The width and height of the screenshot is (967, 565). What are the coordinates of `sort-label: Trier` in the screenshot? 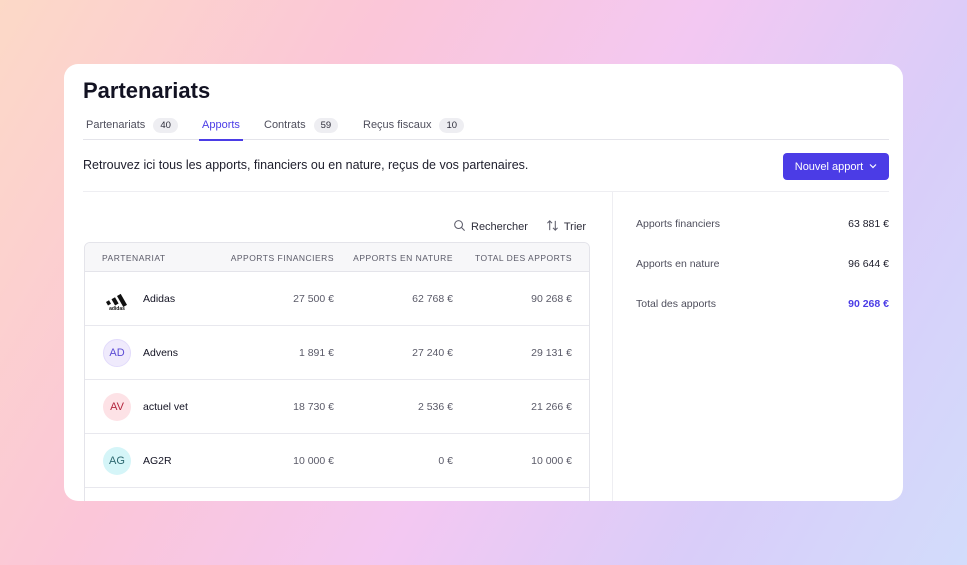 It's located at (575, 227).